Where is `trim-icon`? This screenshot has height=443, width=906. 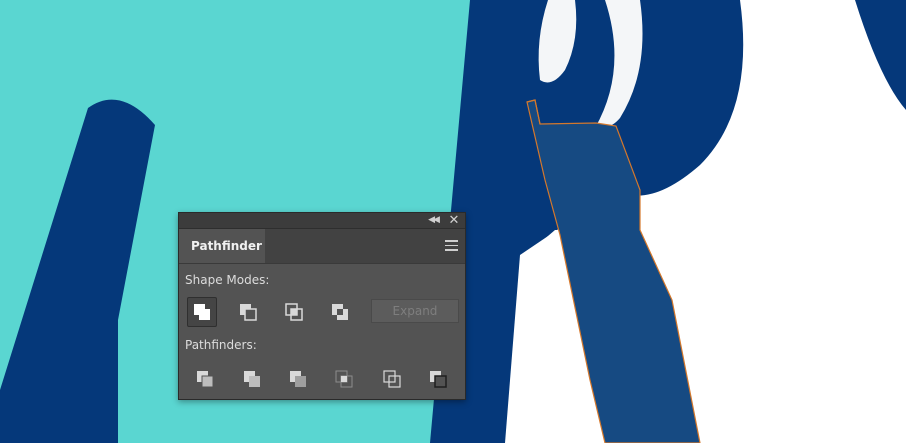 trim-icon is located at coordinates (252, 379).